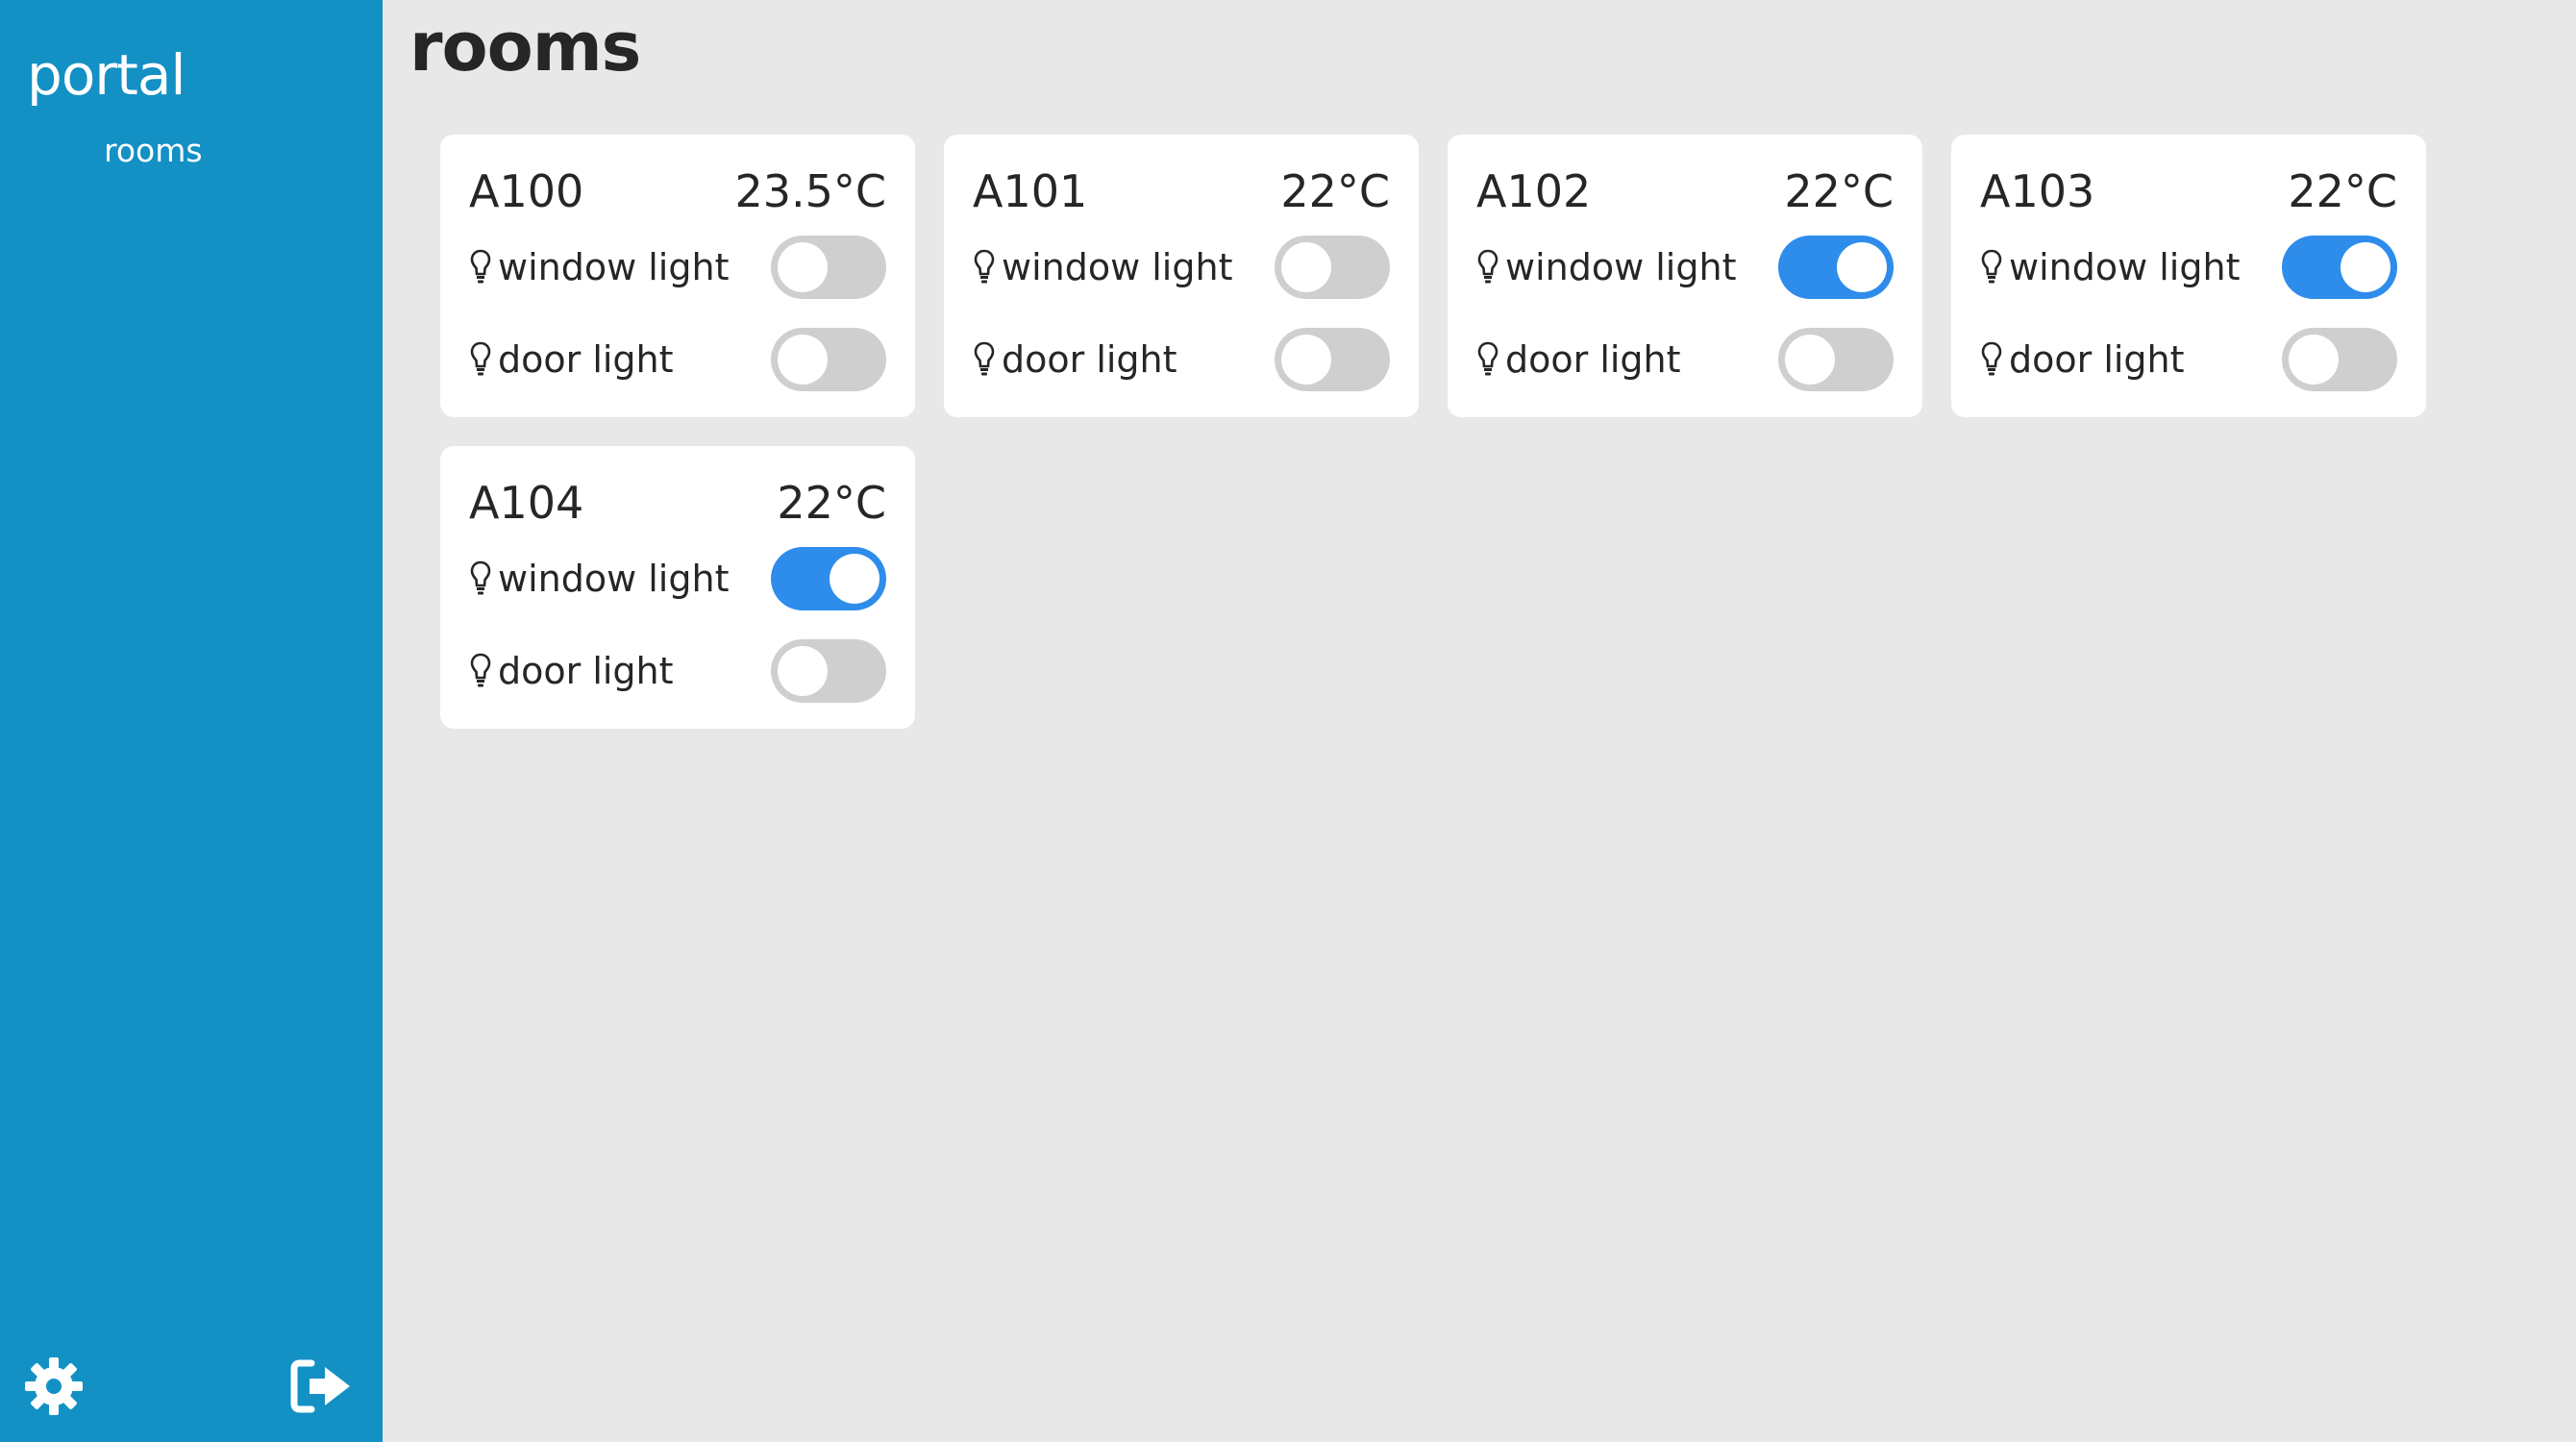 This screenshot has width=2576, height=1442. I want to click on room-temperature: 23.5°C, so click(810, 191).